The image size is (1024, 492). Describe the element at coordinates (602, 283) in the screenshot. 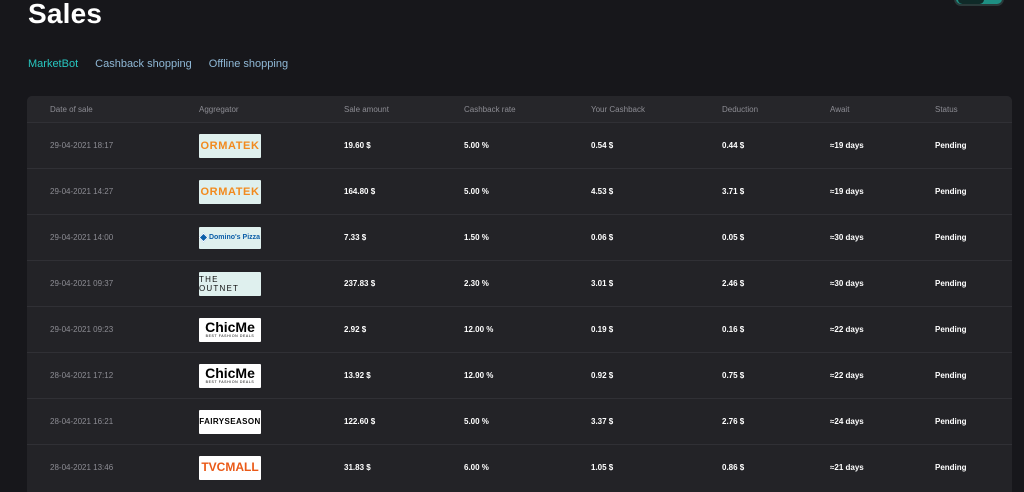

I see `cell-your-cashback: 3.01 $` at that location.